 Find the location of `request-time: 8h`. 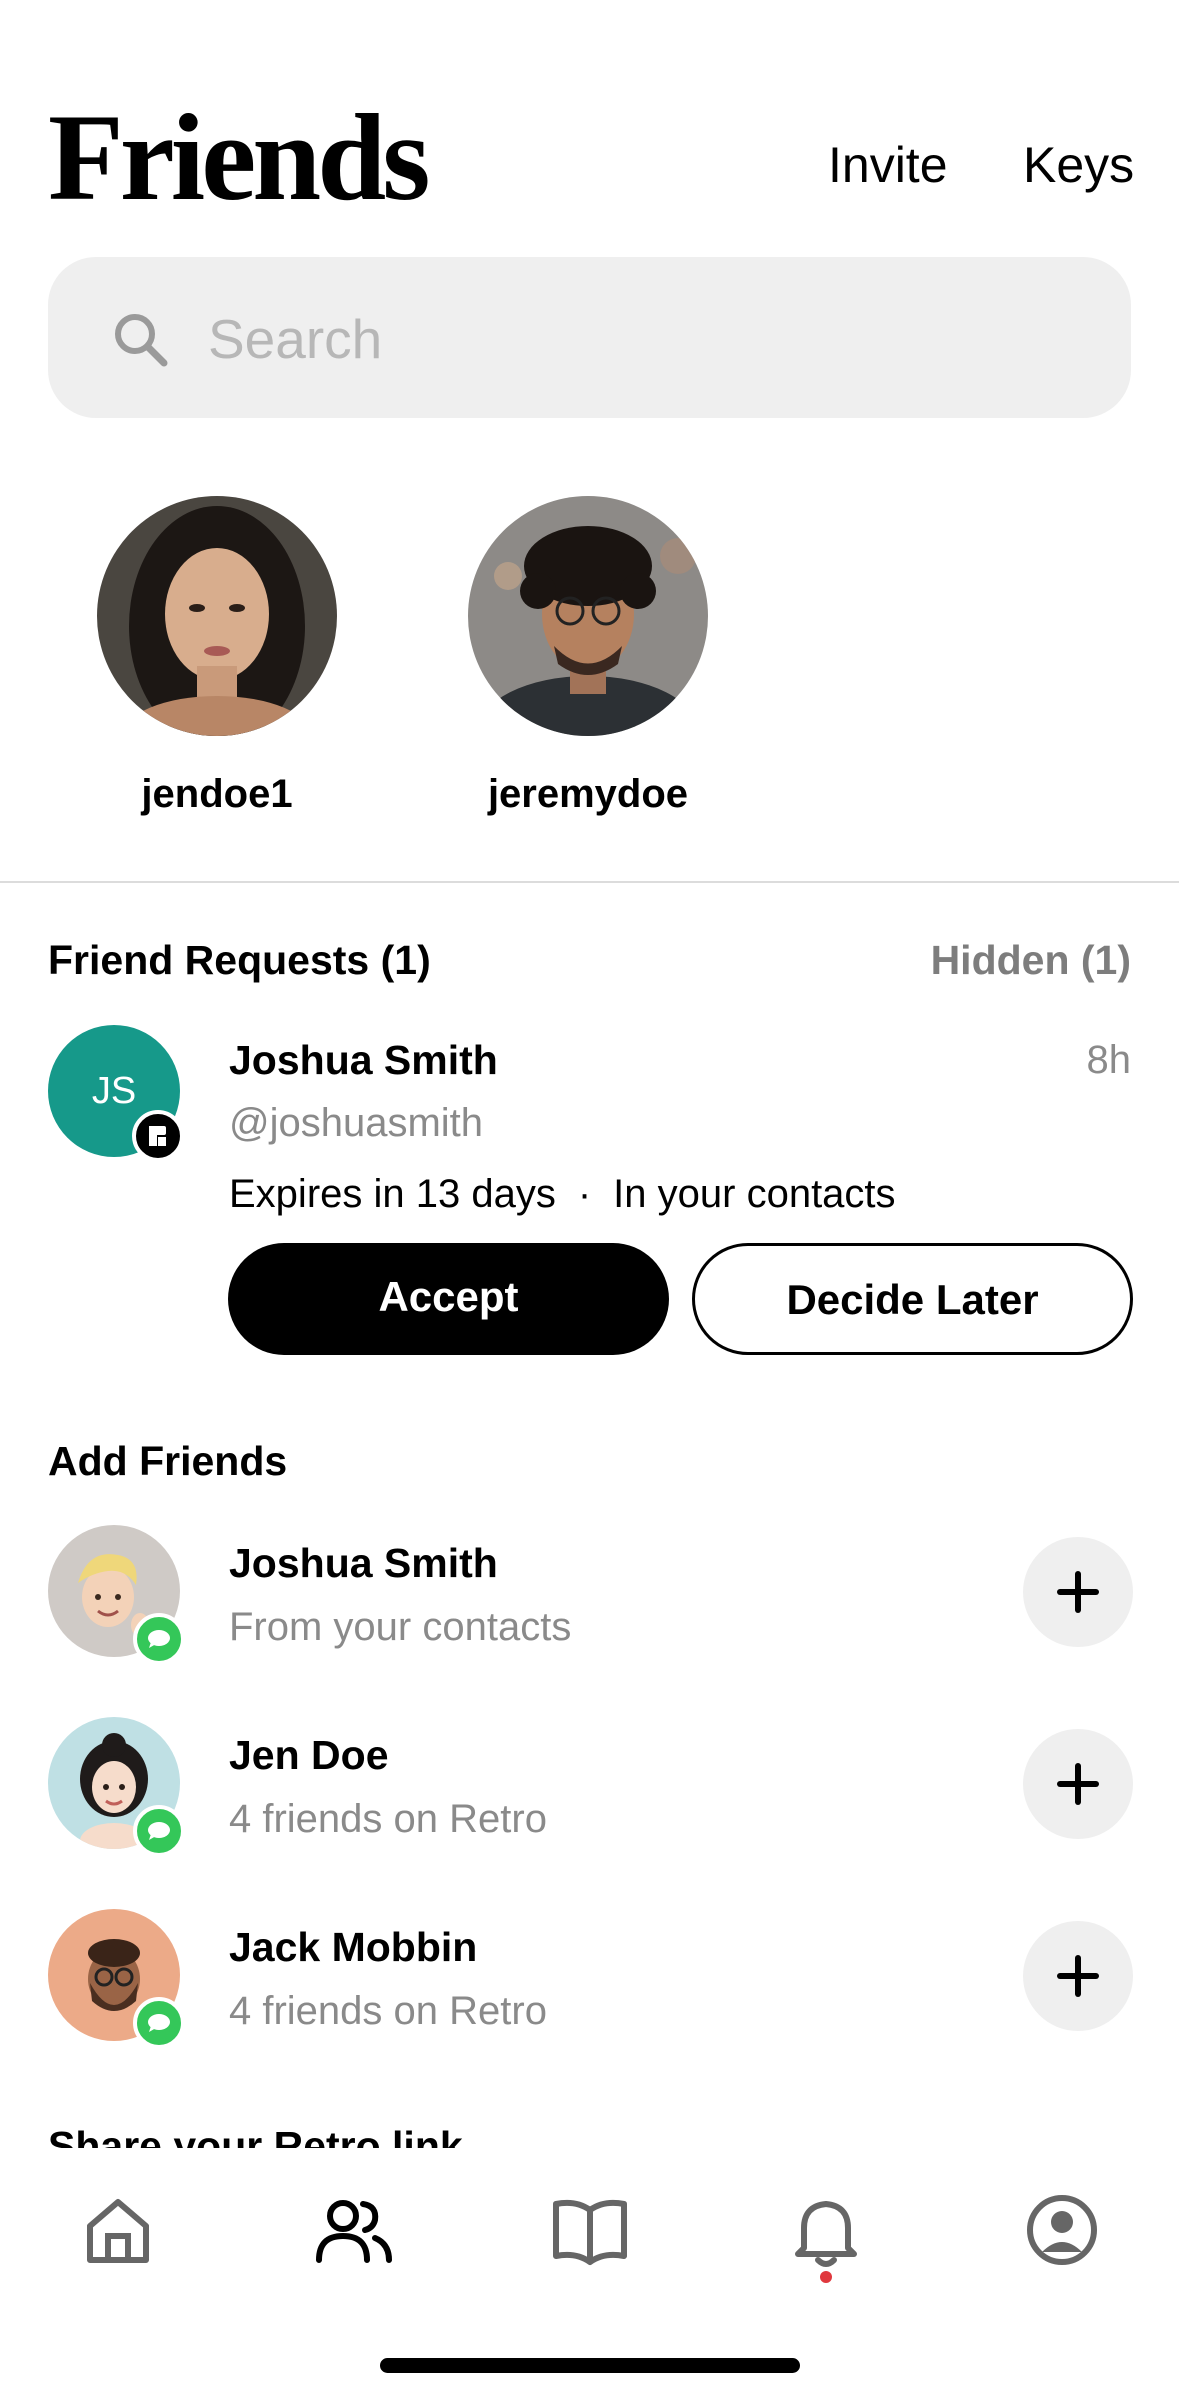

request-time: 8h is located at coordinates (1109, 1060).